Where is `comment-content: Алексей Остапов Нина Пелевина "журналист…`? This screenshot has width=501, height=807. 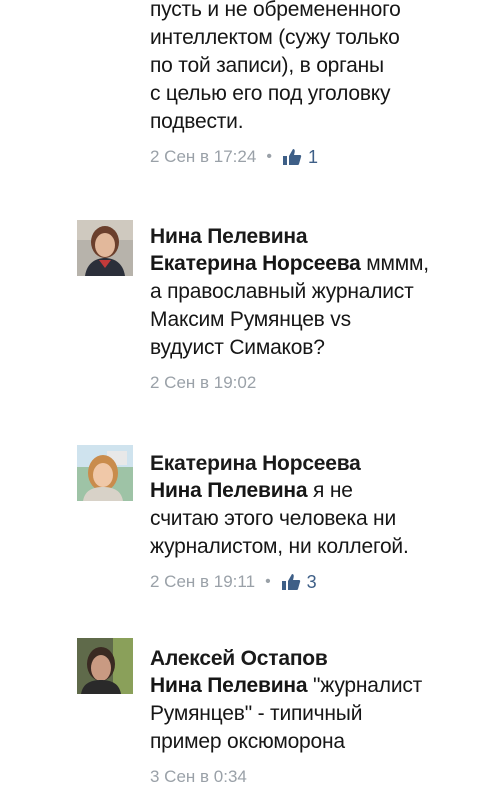 comment-content: Алексей Остапов Нина Пелевина "журналист… is located at coordinates (320, 717).